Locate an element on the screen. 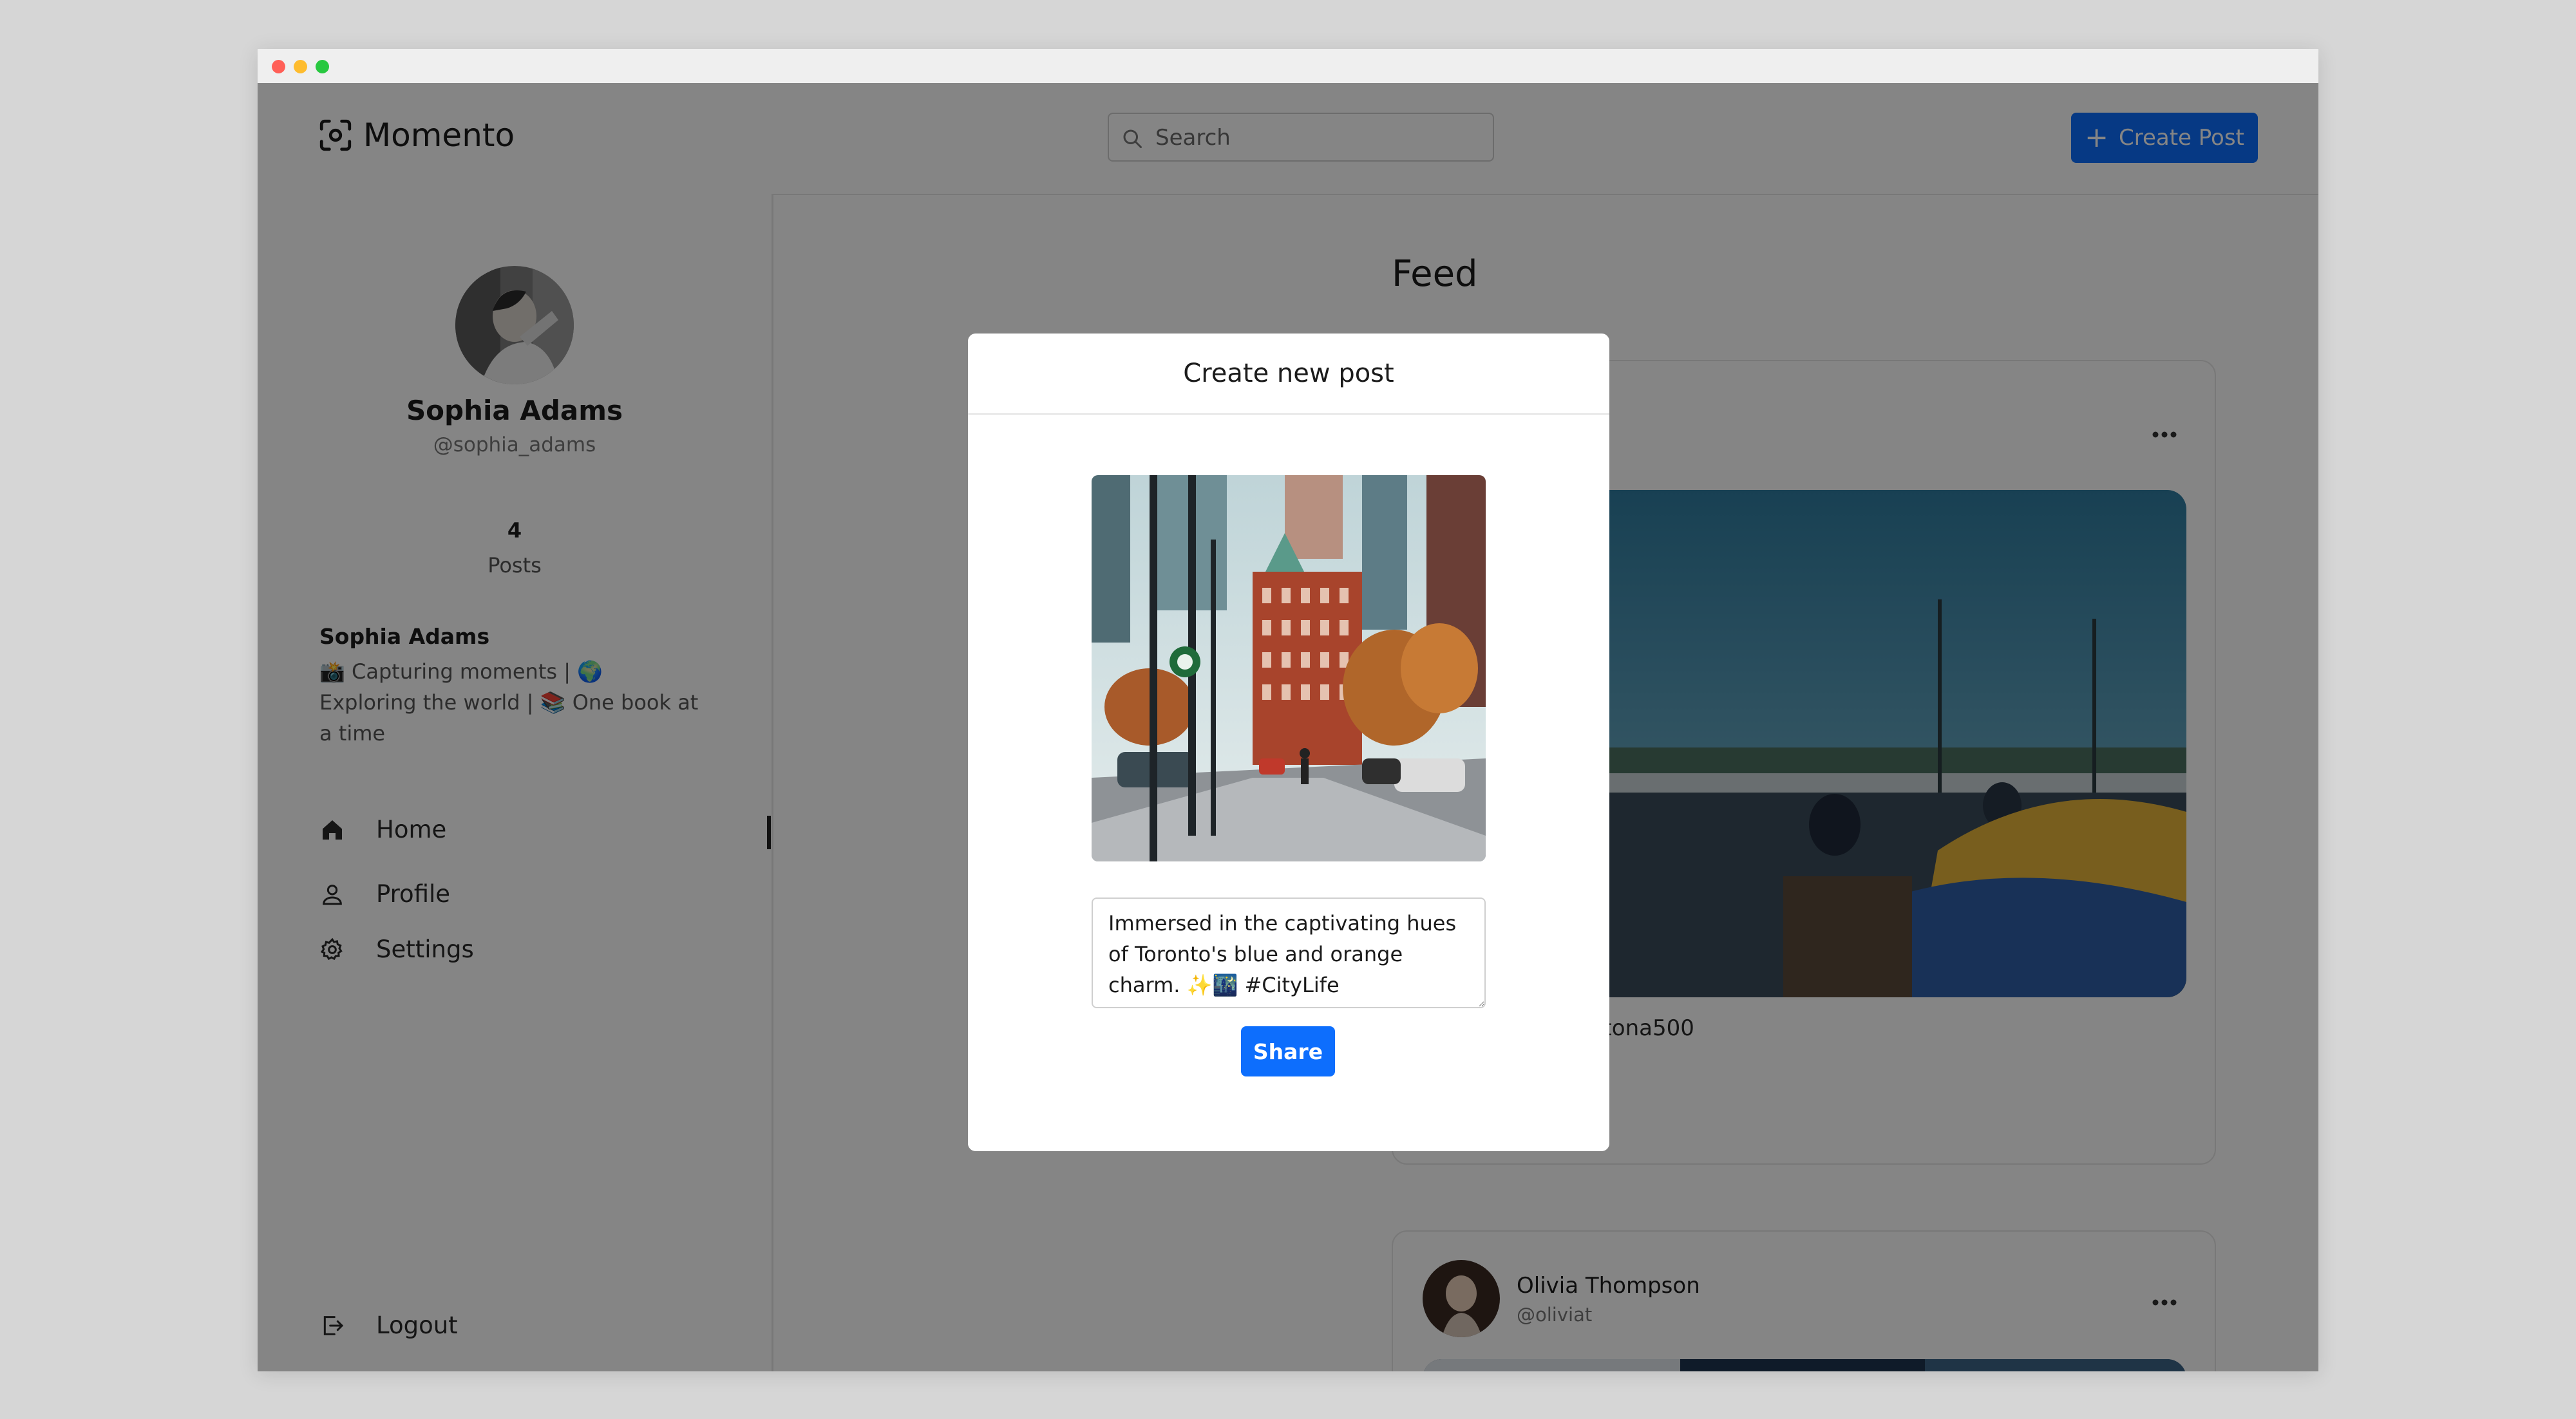 The height and width of the screenshot is (1419, 2576). modal-title: Create new post is located at coordinates (1288, 374).